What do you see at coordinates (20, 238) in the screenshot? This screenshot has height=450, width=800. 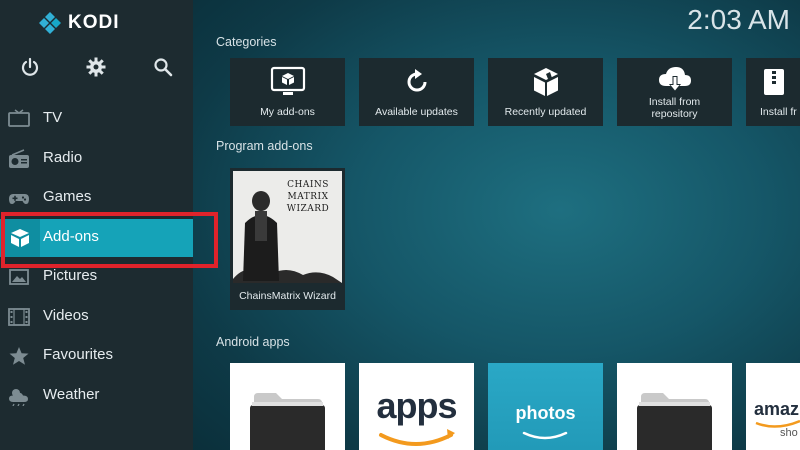 I see `addons-box-icon` at bounding box center [20, 238].